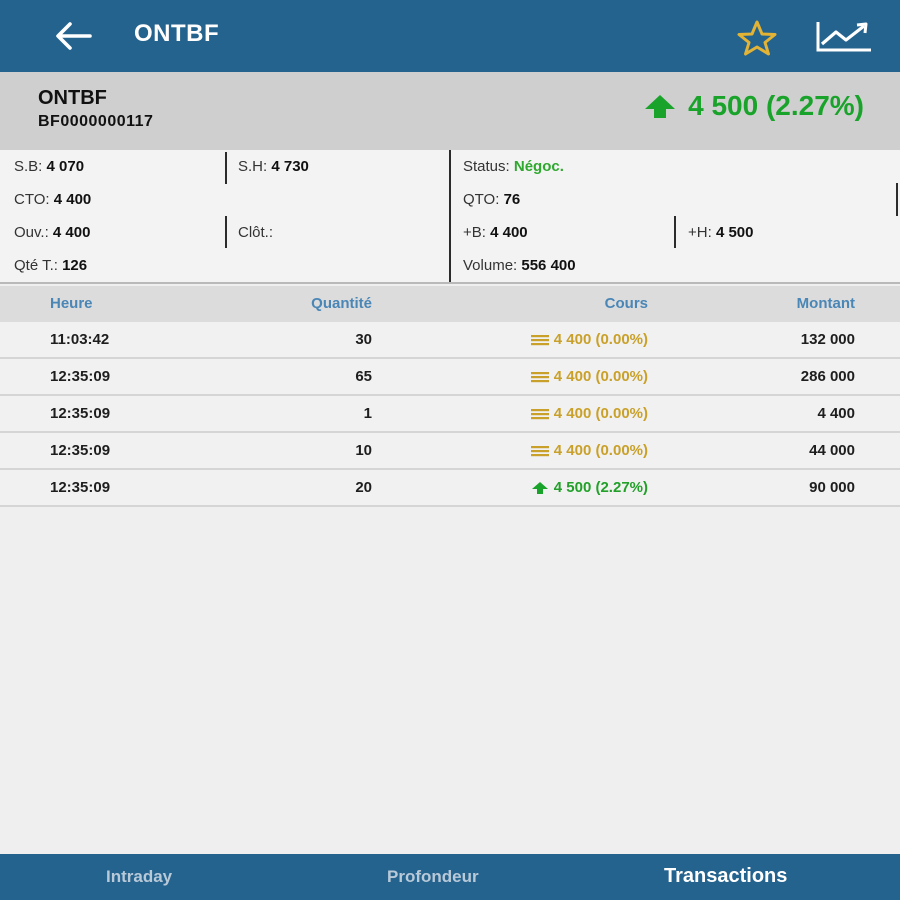 Image resolution: width=900 pixels, height=900 pixels. I want to click on cell-montant: 90 000, so click(832, 487).